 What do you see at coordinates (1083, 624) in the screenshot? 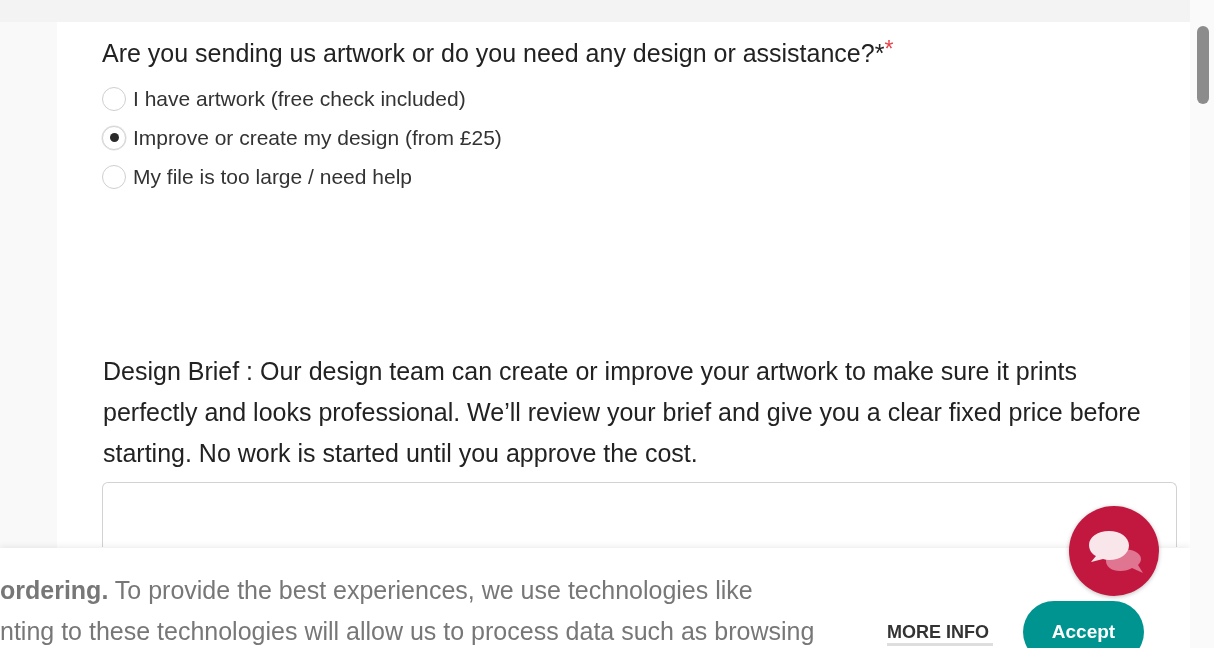
I see `accept-button: Accept` at bounding box center [1083, 624].